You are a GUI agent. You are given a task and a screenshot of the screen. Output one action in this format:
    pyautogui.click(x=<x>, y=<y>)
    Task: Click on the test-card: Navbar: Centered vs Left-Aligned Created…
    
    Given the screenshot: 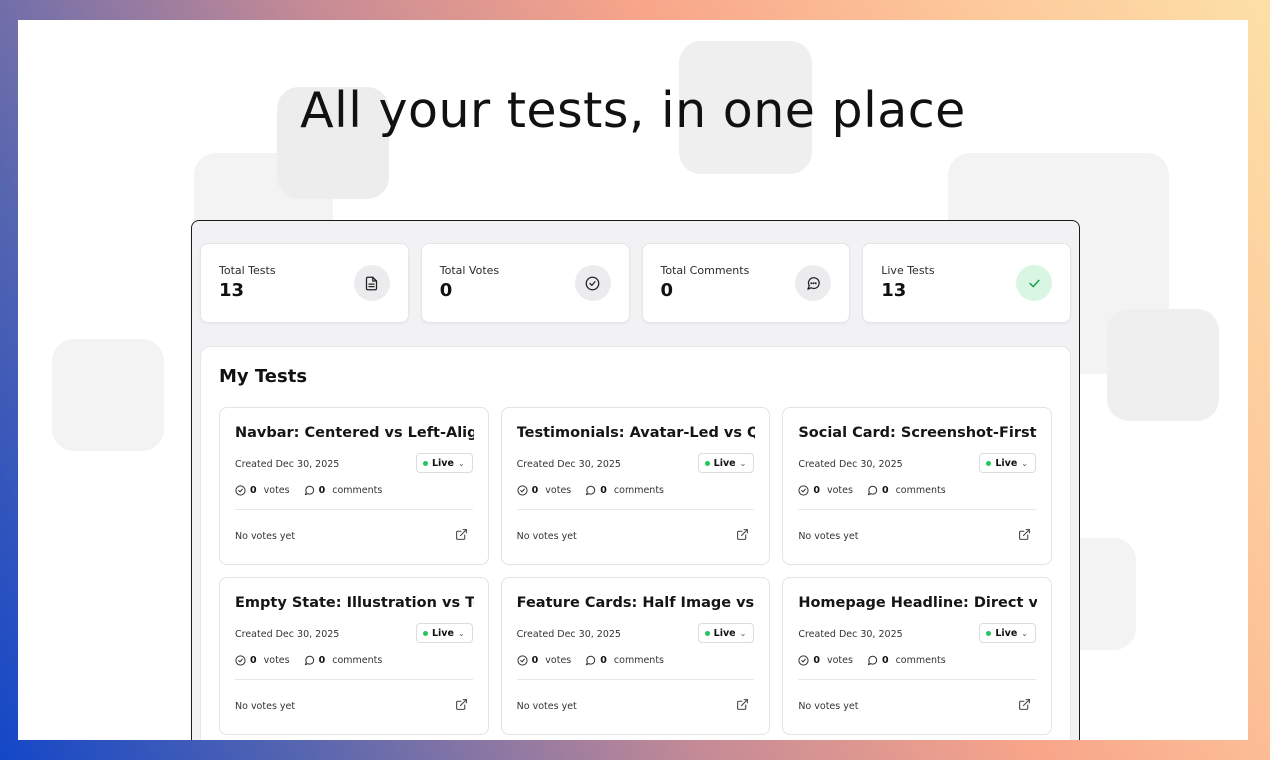 What is the action you would take?
    pyautogui.click(x=354, y=486)
    